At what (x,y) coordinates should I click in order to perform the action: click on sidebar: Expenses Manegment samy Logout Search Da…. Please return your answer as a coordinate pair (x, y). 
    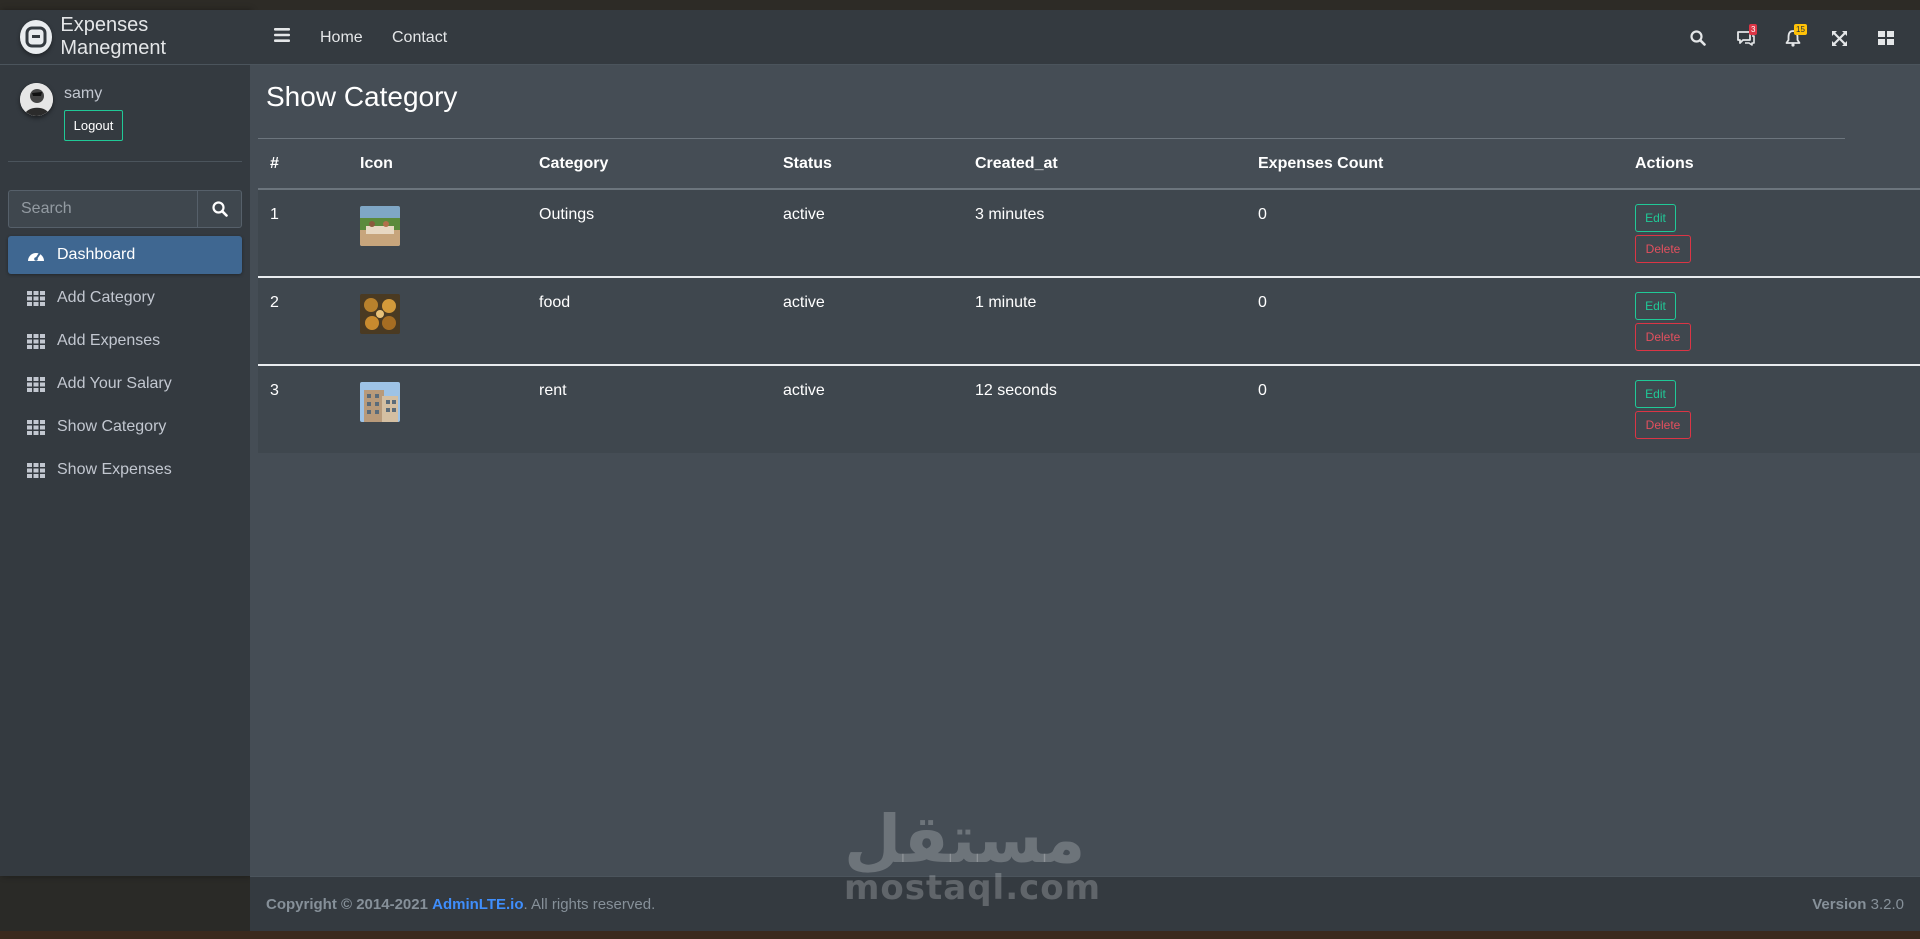
    Looking at the image, I should click on (125, 443).